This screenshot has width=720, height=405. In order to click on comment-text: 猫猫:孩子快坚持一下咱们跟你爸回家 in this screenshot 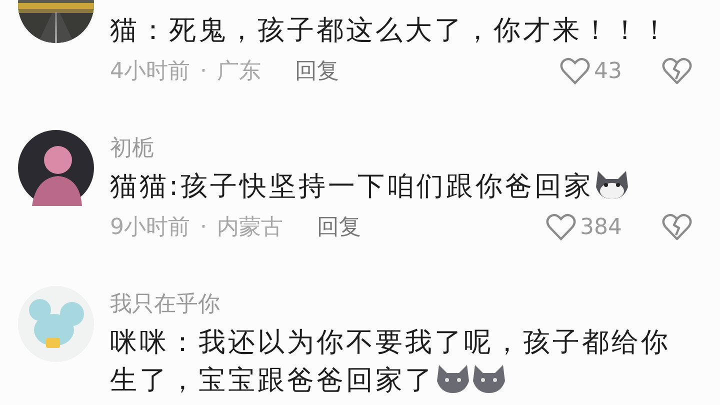, I will do `click(396, 187)`.